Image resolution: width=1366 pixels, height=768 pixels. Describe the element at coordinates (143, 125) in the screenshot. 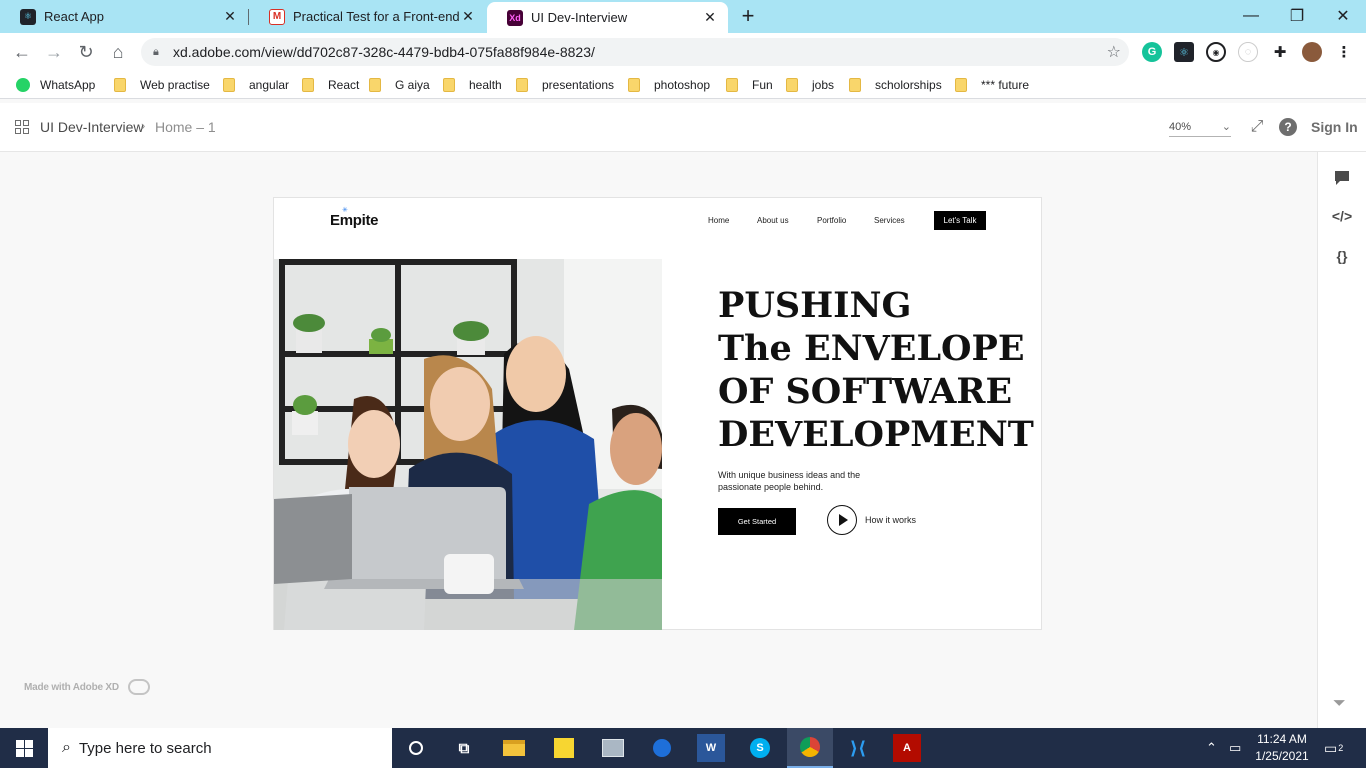

I see `chevron-right-icon: ›` at that location.